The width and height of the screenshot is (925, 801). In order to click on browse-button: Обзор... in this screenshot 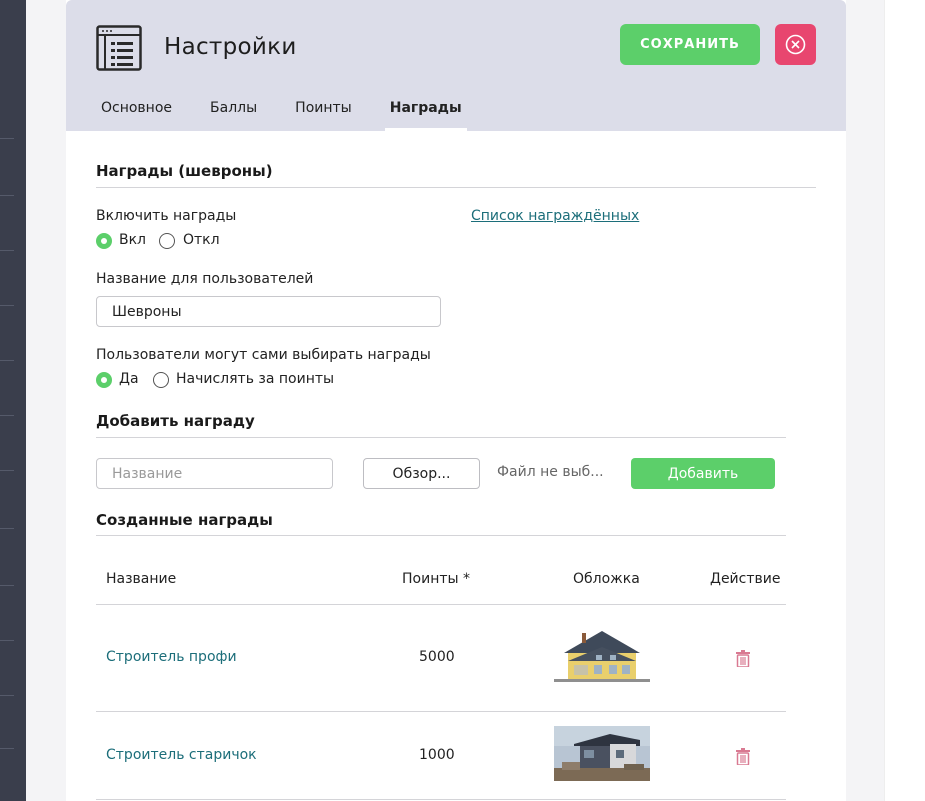, I will do `click(421, 473)`.